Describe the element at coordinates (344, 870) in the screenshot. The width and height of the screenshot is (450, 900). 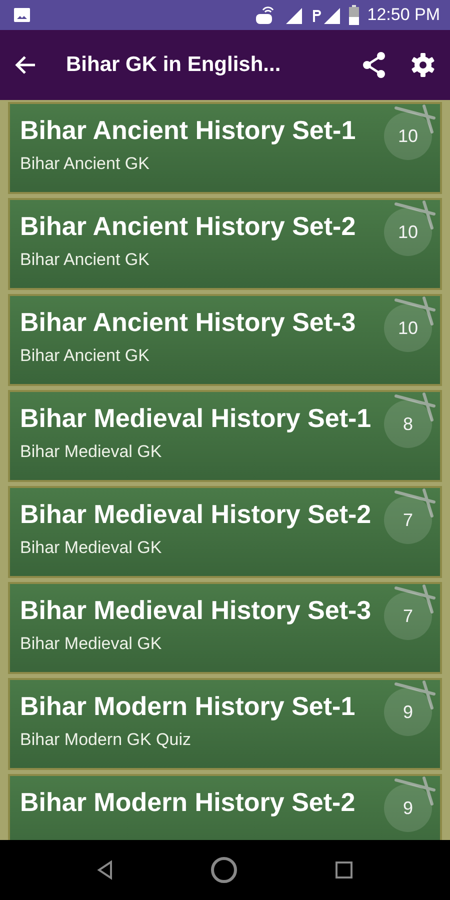
I see `recents-nav-button` at that location.